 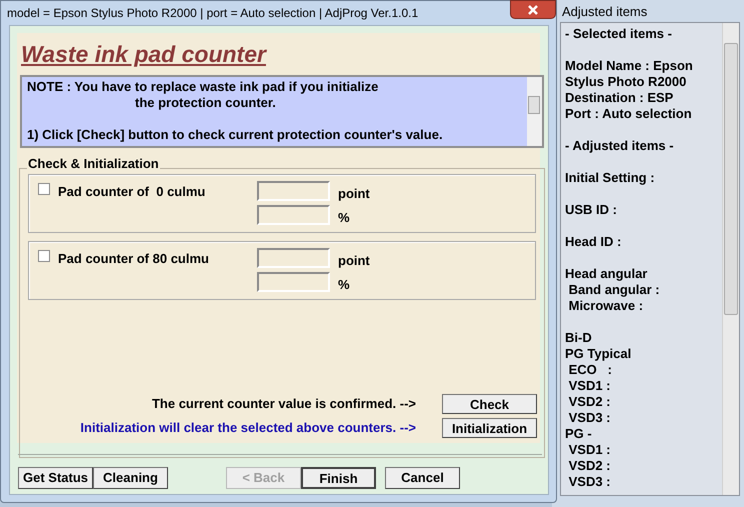 What do you see at coordinates (598, 354) in the screenshot?
I see `item-text: PG Typical` at bounding box center [598, 354].